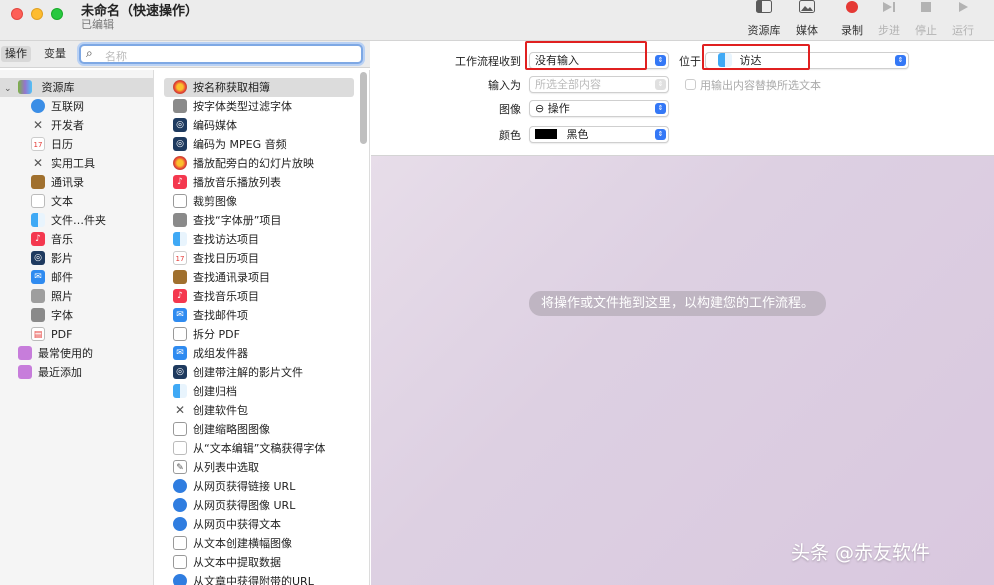 This screenshot has height=585, width=994. I want to click on action-item: 查找“字体册”项目, so click(259, 220).